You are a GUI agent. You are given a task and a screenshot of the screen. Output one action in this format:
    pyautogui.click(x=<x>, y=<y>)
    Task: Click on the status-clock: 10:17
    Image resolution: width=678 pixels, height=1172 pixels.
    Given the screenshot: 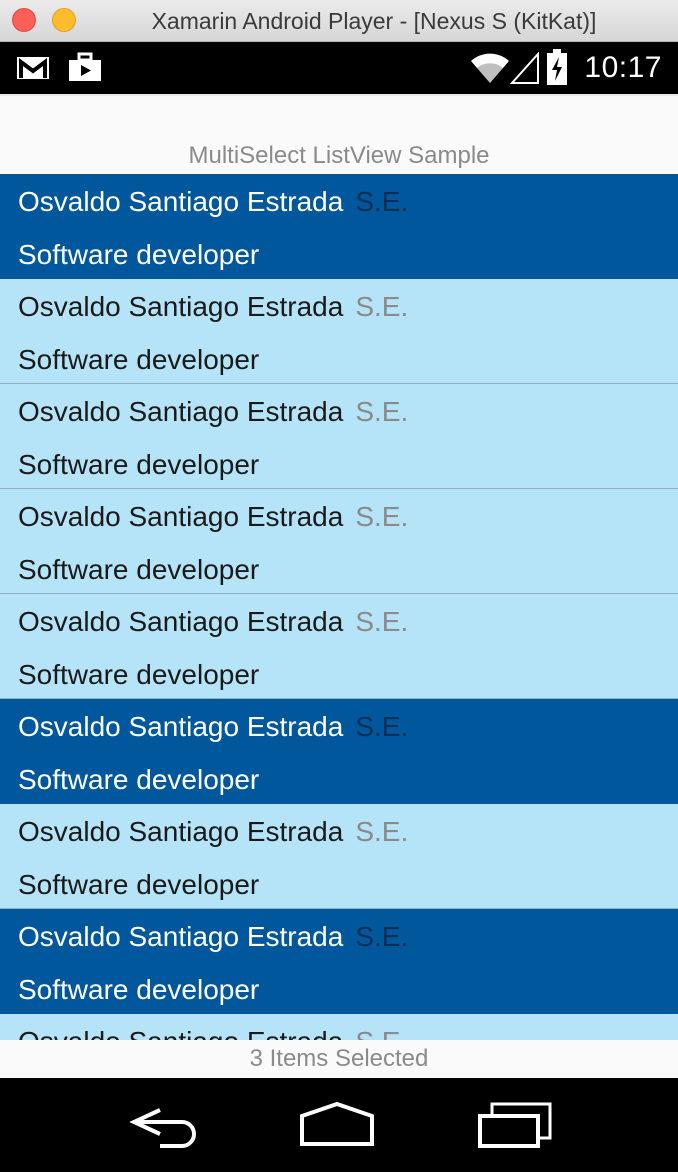 What is the action you would take?
    pyautogui.click(x=623, y=67)
    